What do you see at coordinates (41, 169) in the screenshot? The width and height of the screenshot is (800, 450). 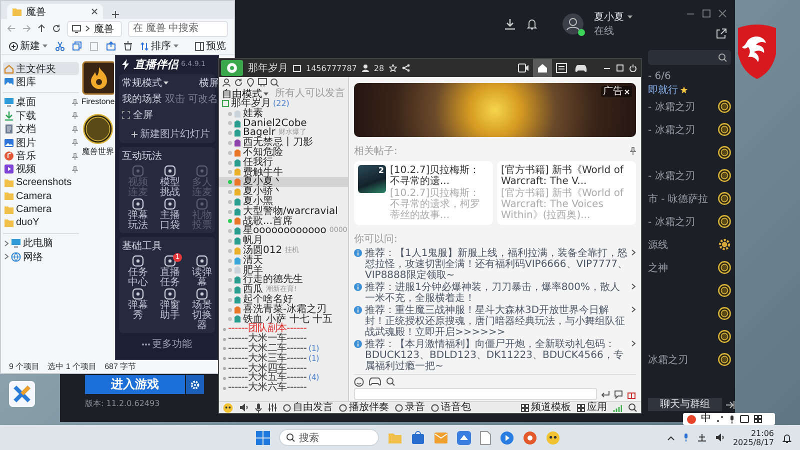 I see `sidebar-item: 视频` at bounding box center [41, 169].